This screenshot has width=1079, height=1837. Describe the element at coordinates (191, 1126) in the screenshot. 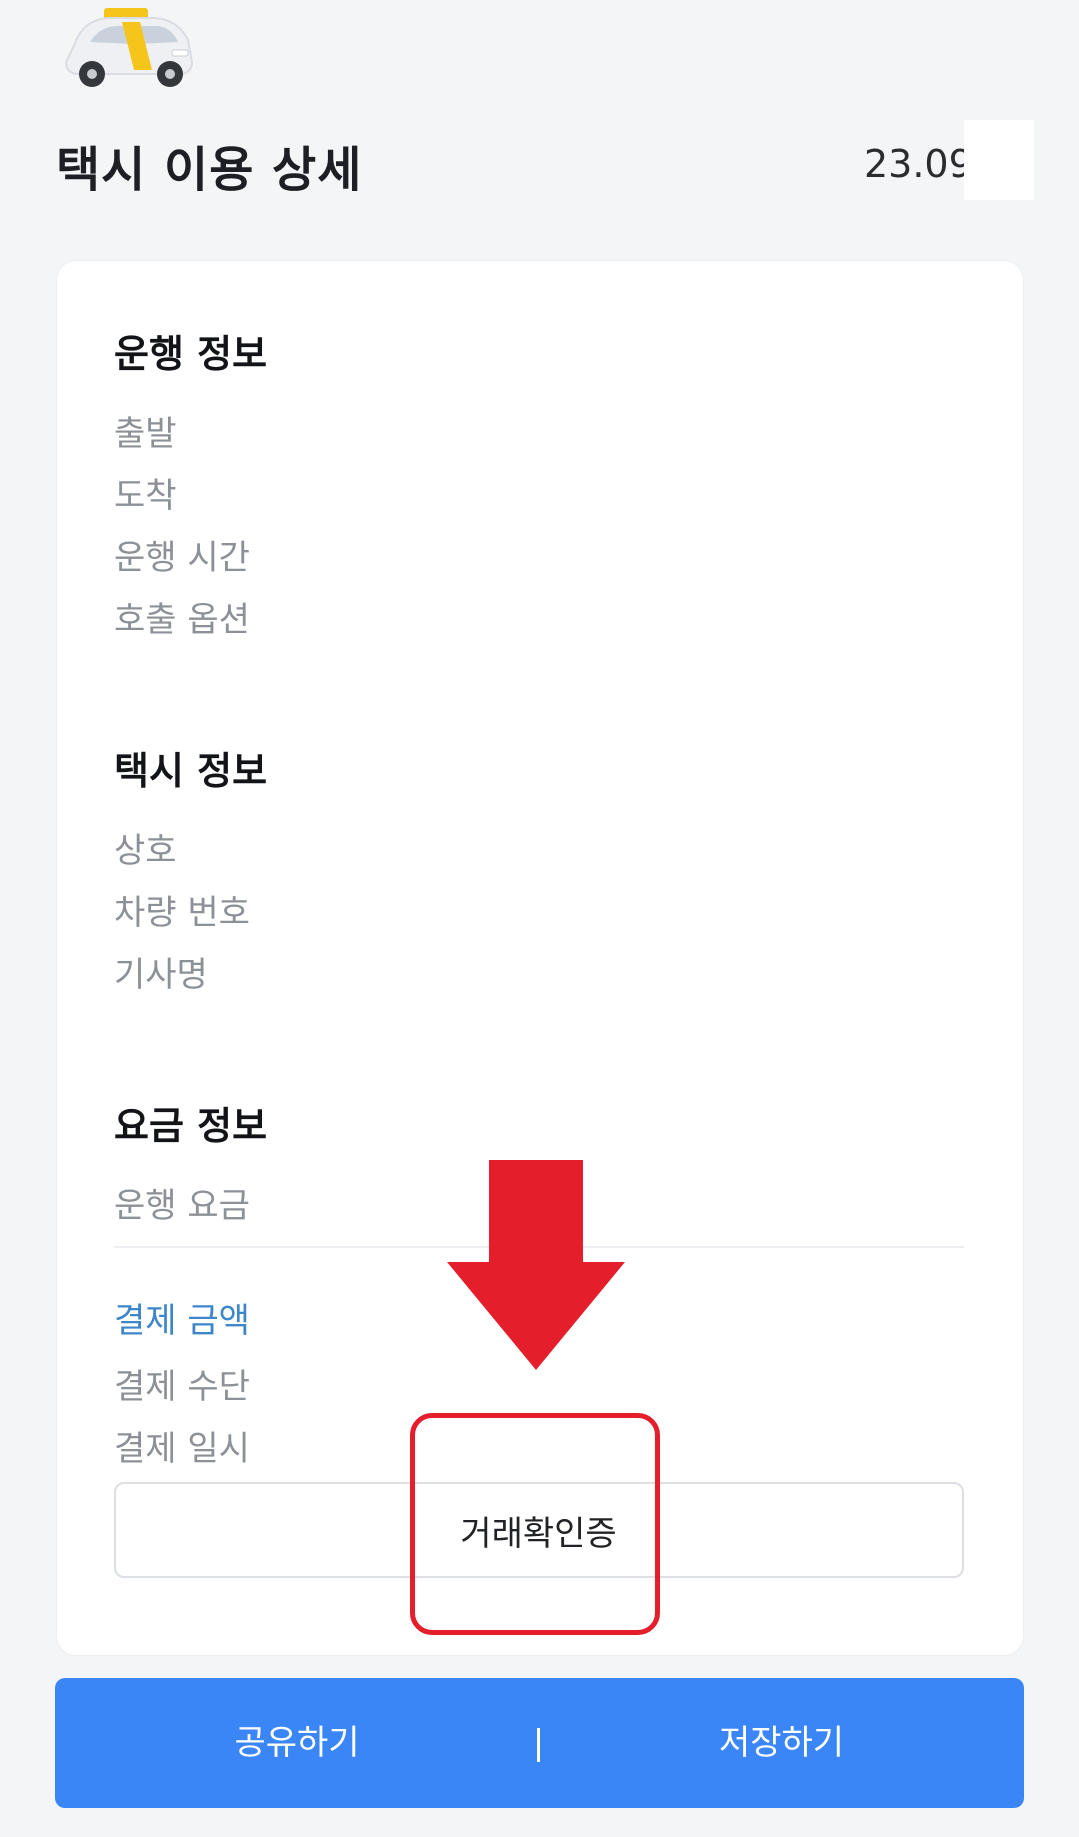

I see `fare-info-heading: 요금 정보` at that location.